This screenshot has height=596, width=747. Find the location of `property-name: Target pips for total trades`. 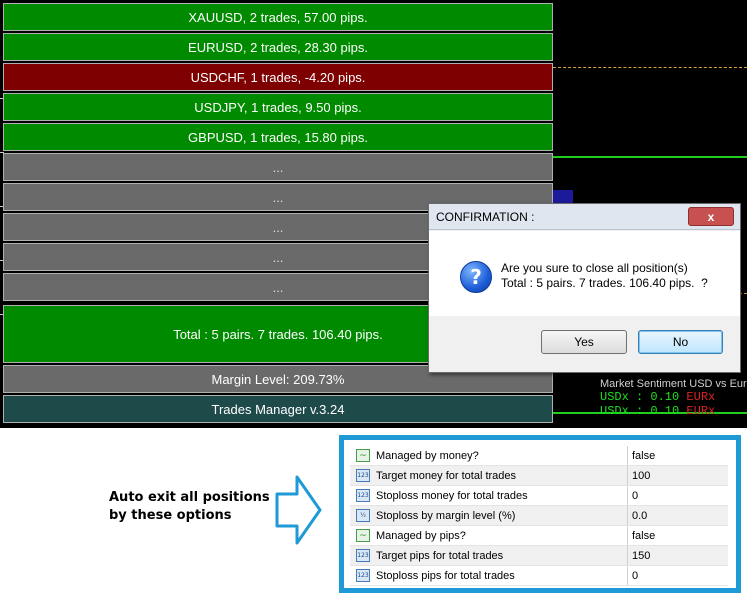

property-name: Target pips for total trades is located at coordinates (502, 555).